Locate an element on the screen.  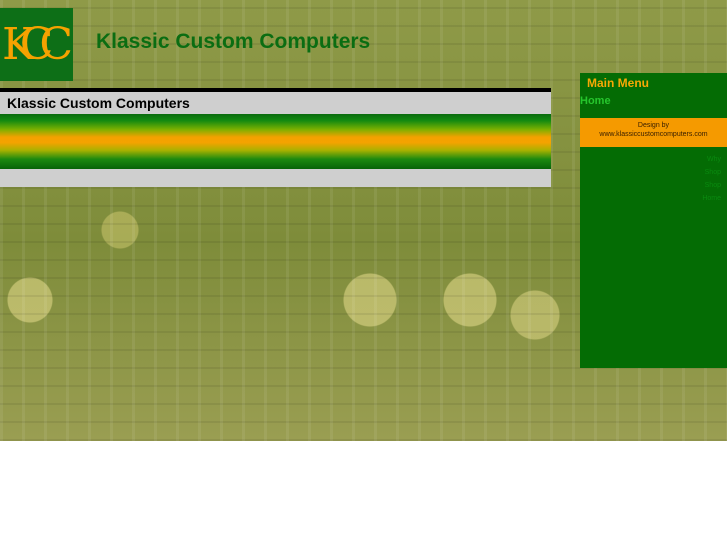
small-link: Home is located at coordinates (711, 198).